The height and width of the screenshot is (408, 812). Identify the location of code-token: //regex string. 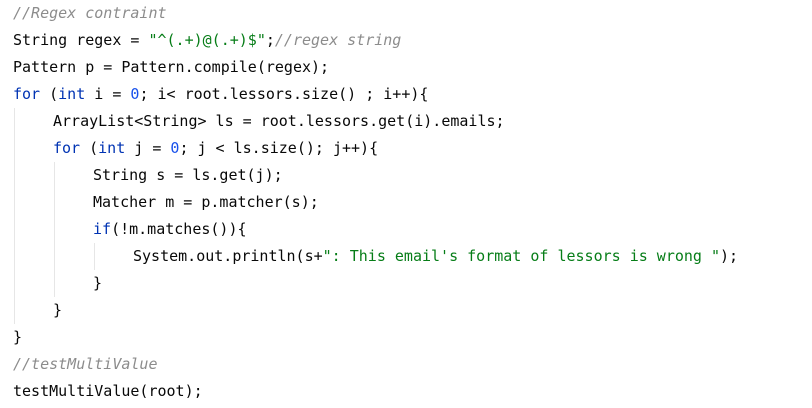
(338, 40).